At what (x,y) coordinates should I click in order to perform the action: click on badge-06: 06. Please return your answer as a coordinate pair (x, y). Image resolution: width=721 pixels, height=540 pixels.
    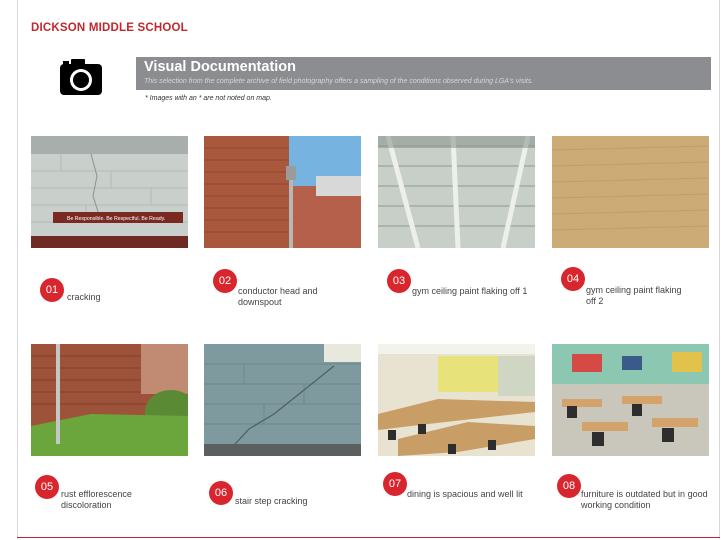
    Looking at the image, I should click on (221, 493).